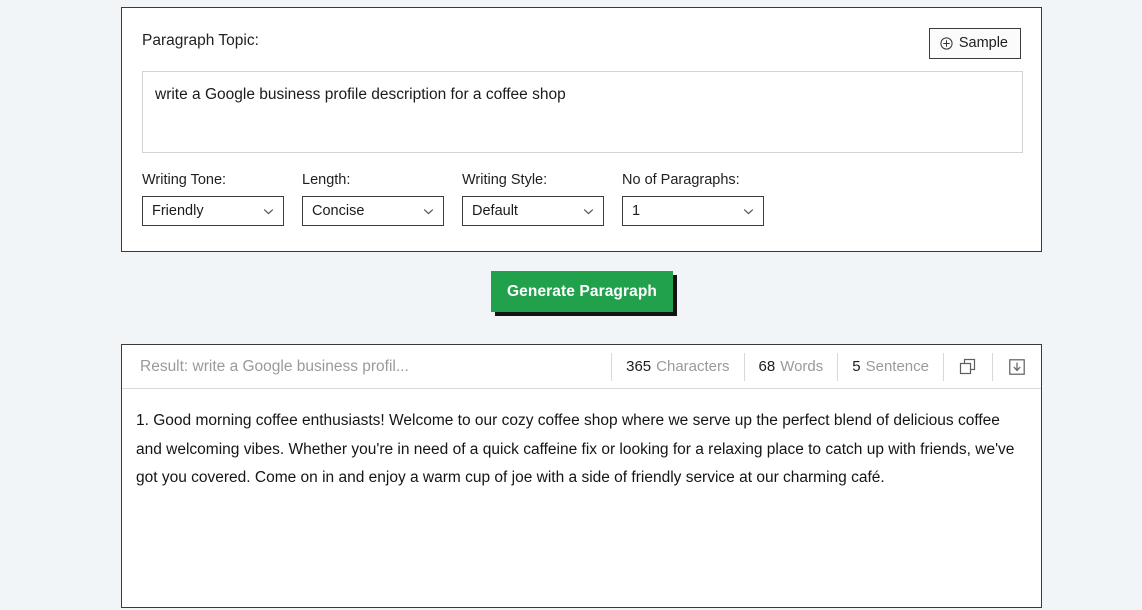 The image size is (1142, 610). What do you see at coordinates (495, 211) in the screenshot?
I see `writing-style-value: Default` at bounding box center [495, 211].